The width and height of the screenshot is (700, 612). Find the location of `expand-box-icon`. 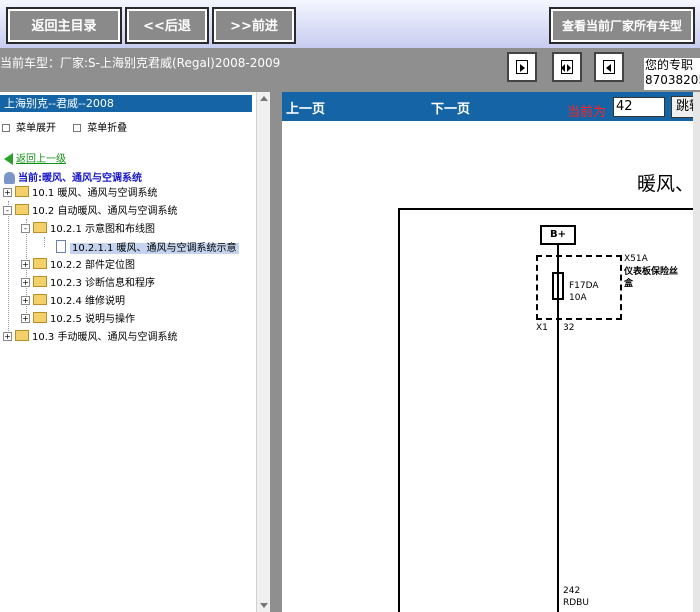

expand-box-icon is located at coordinates (6, 128).